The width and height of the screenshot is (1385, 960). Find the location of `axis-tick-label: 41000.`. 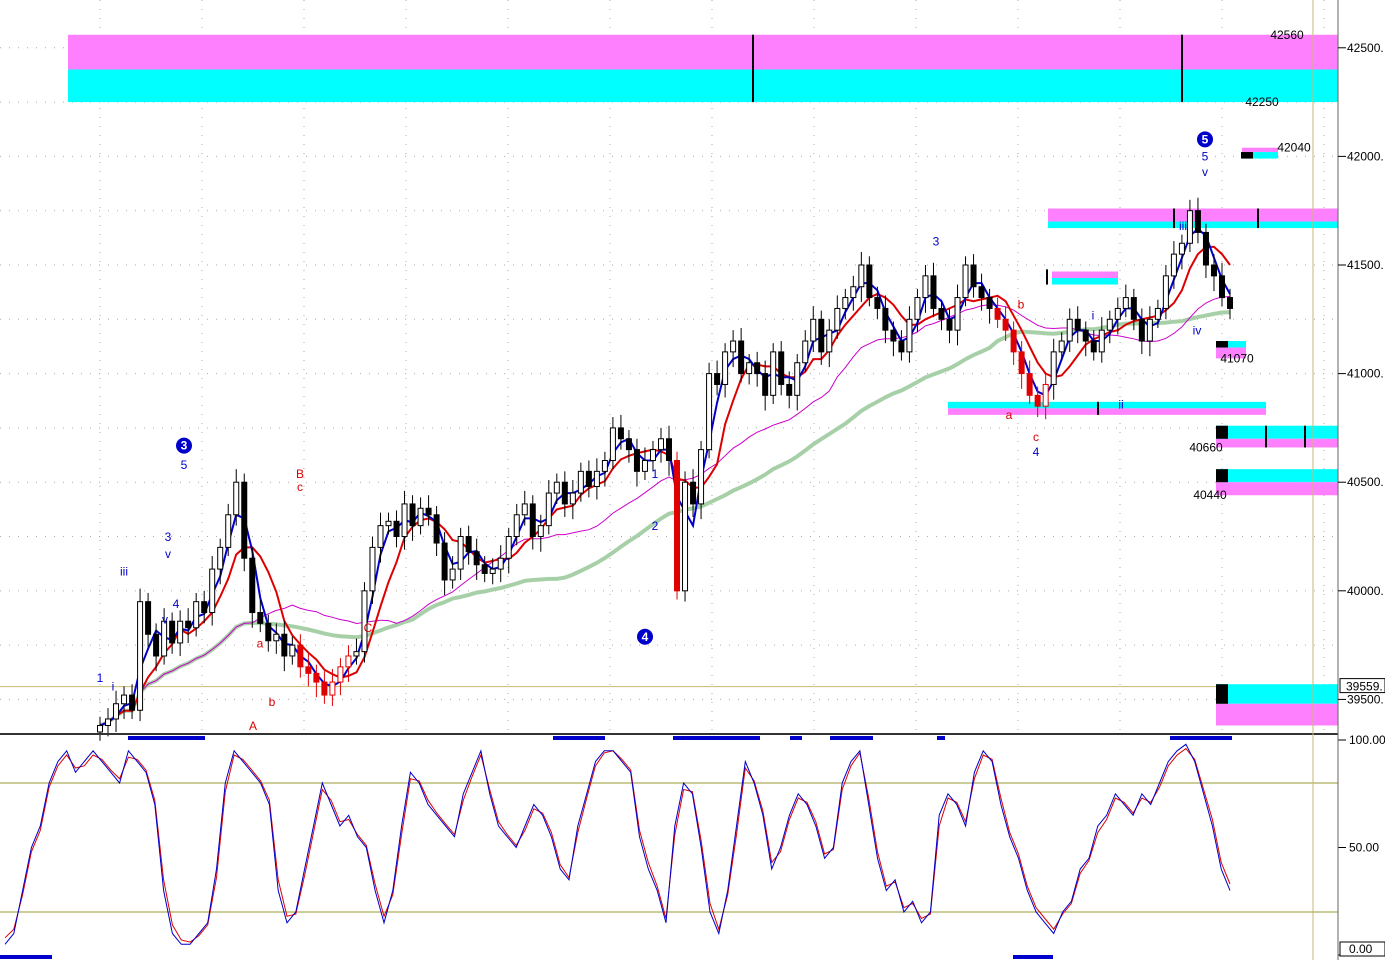

axis-tick-label: 41000. is located at coordinates (1365, 374).